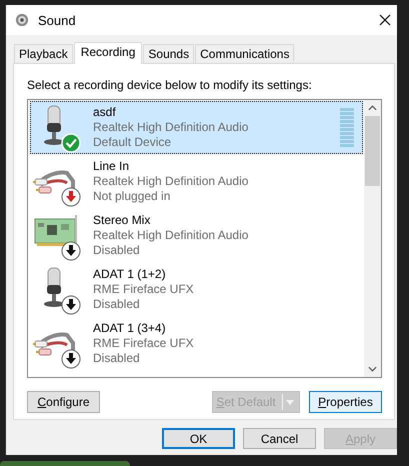  Describe the element at coordinates (132, 196) in the screenshot. I see `device-status: Not plugged in` at that location.